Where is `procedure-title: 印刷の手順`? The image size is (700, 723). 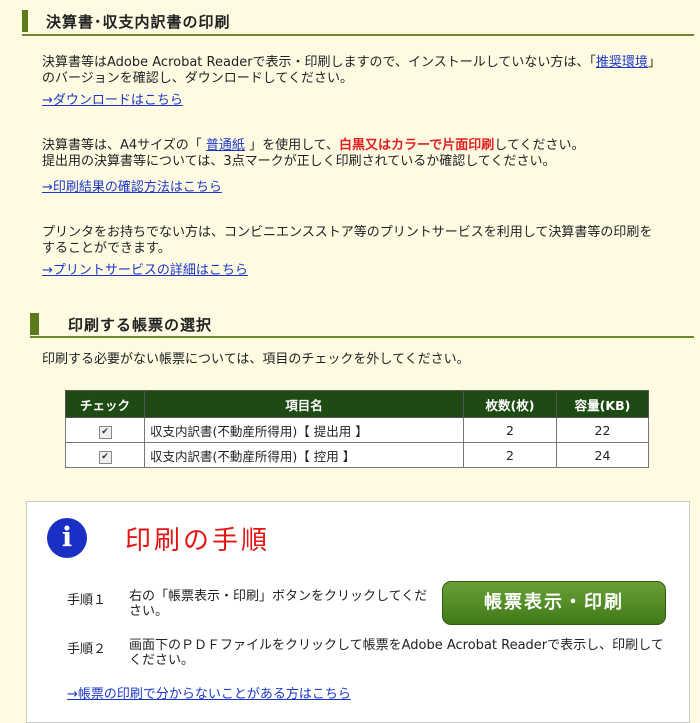 procedure-title: 印刷の手順 is located at coordinates (198, 541).